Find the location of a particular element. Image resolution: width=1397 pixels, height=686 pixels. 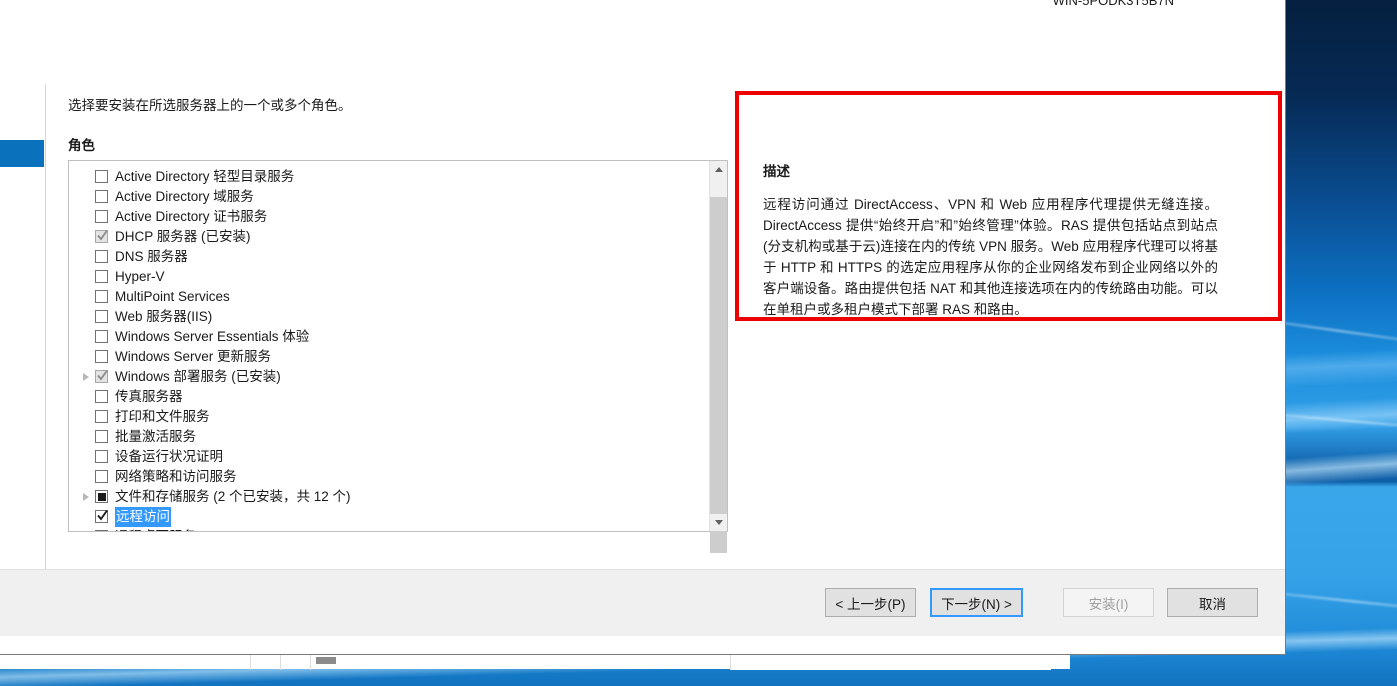

role-list-item: Active Directory 域服务 is located at coordinates (389, 197).